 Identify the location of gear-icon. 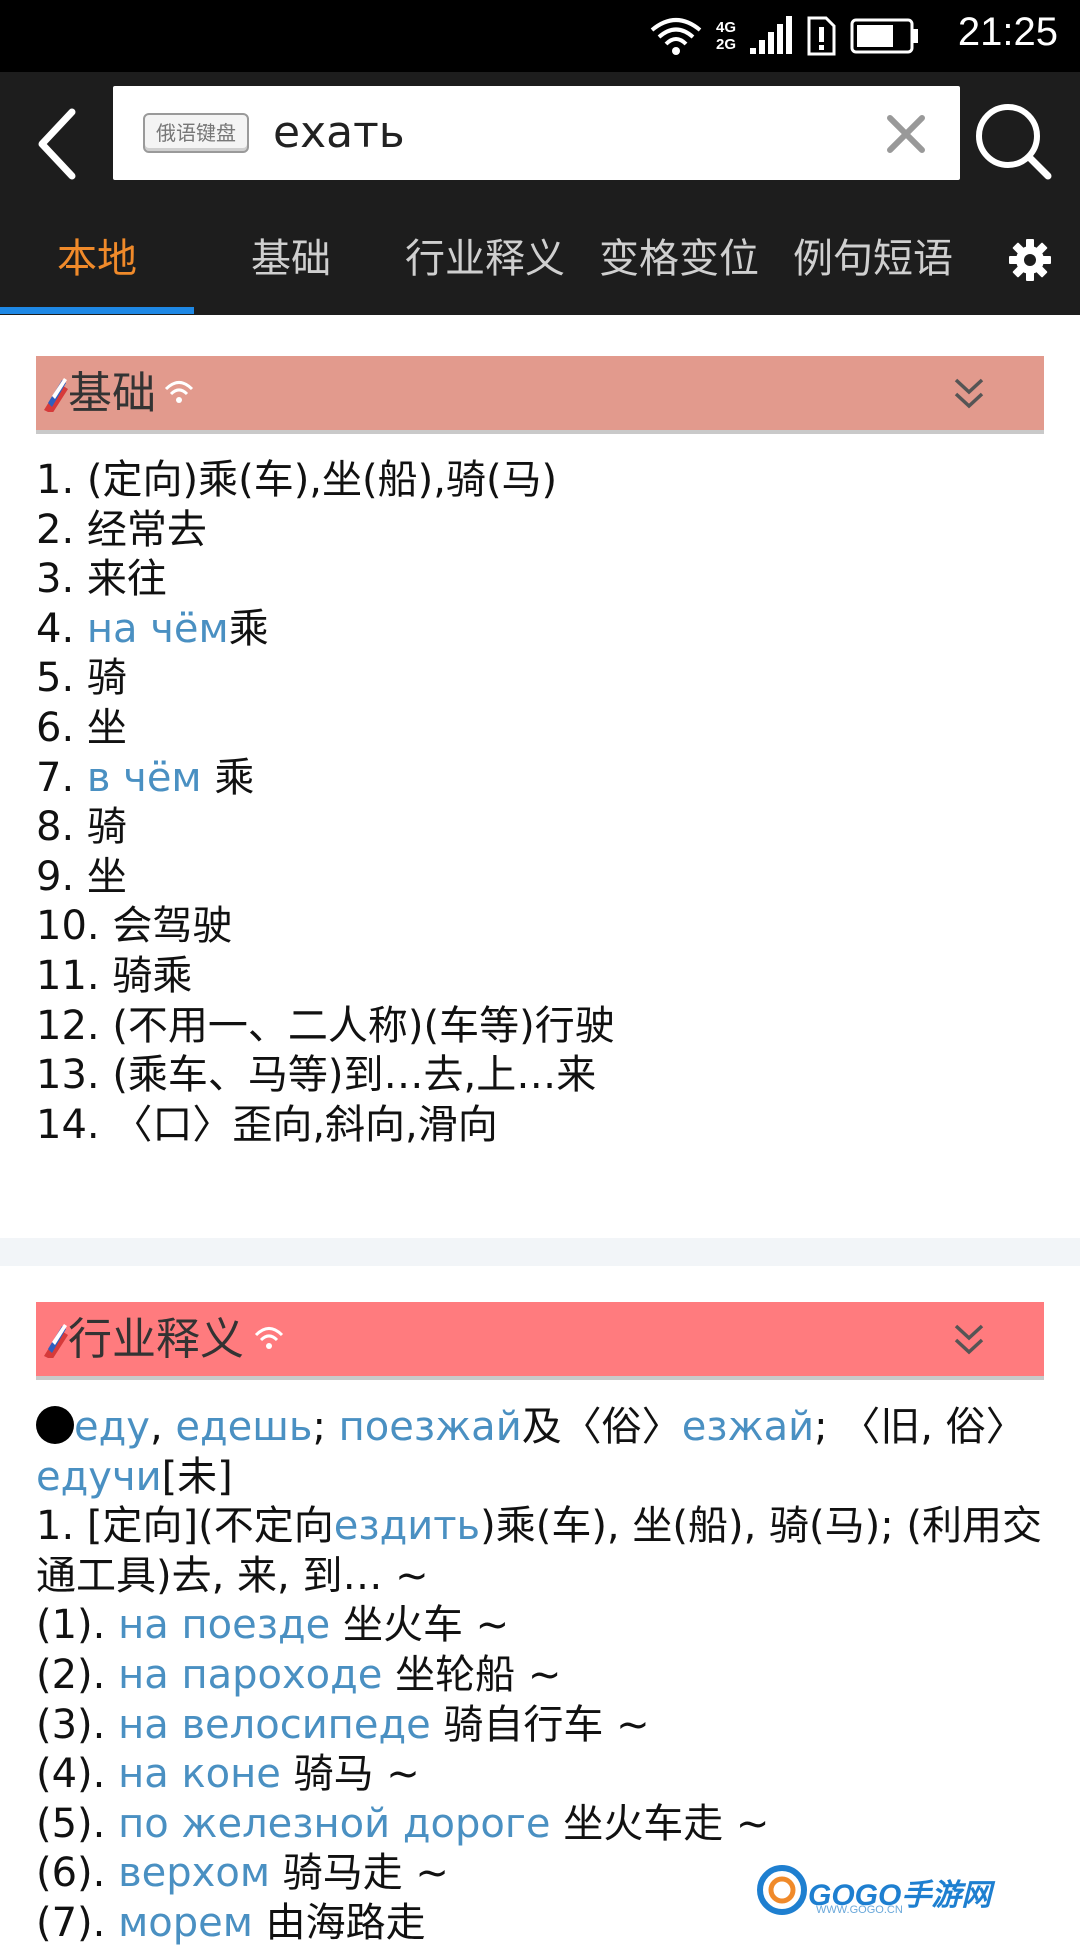
(1030, 260).